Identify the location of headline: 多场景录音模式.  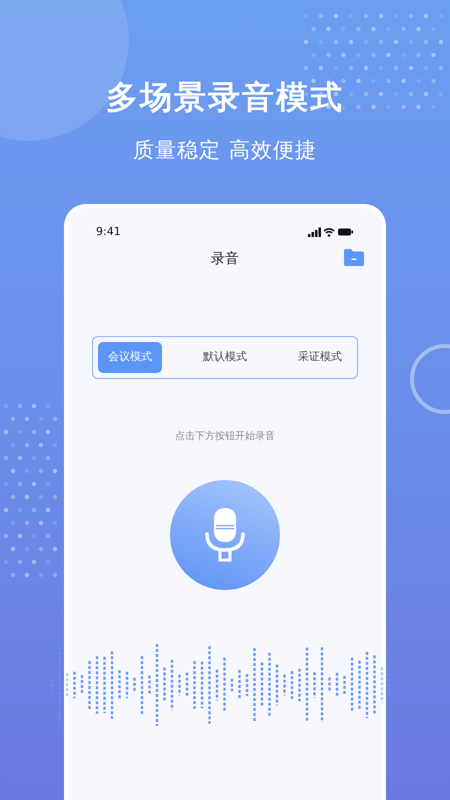
(225, 97).